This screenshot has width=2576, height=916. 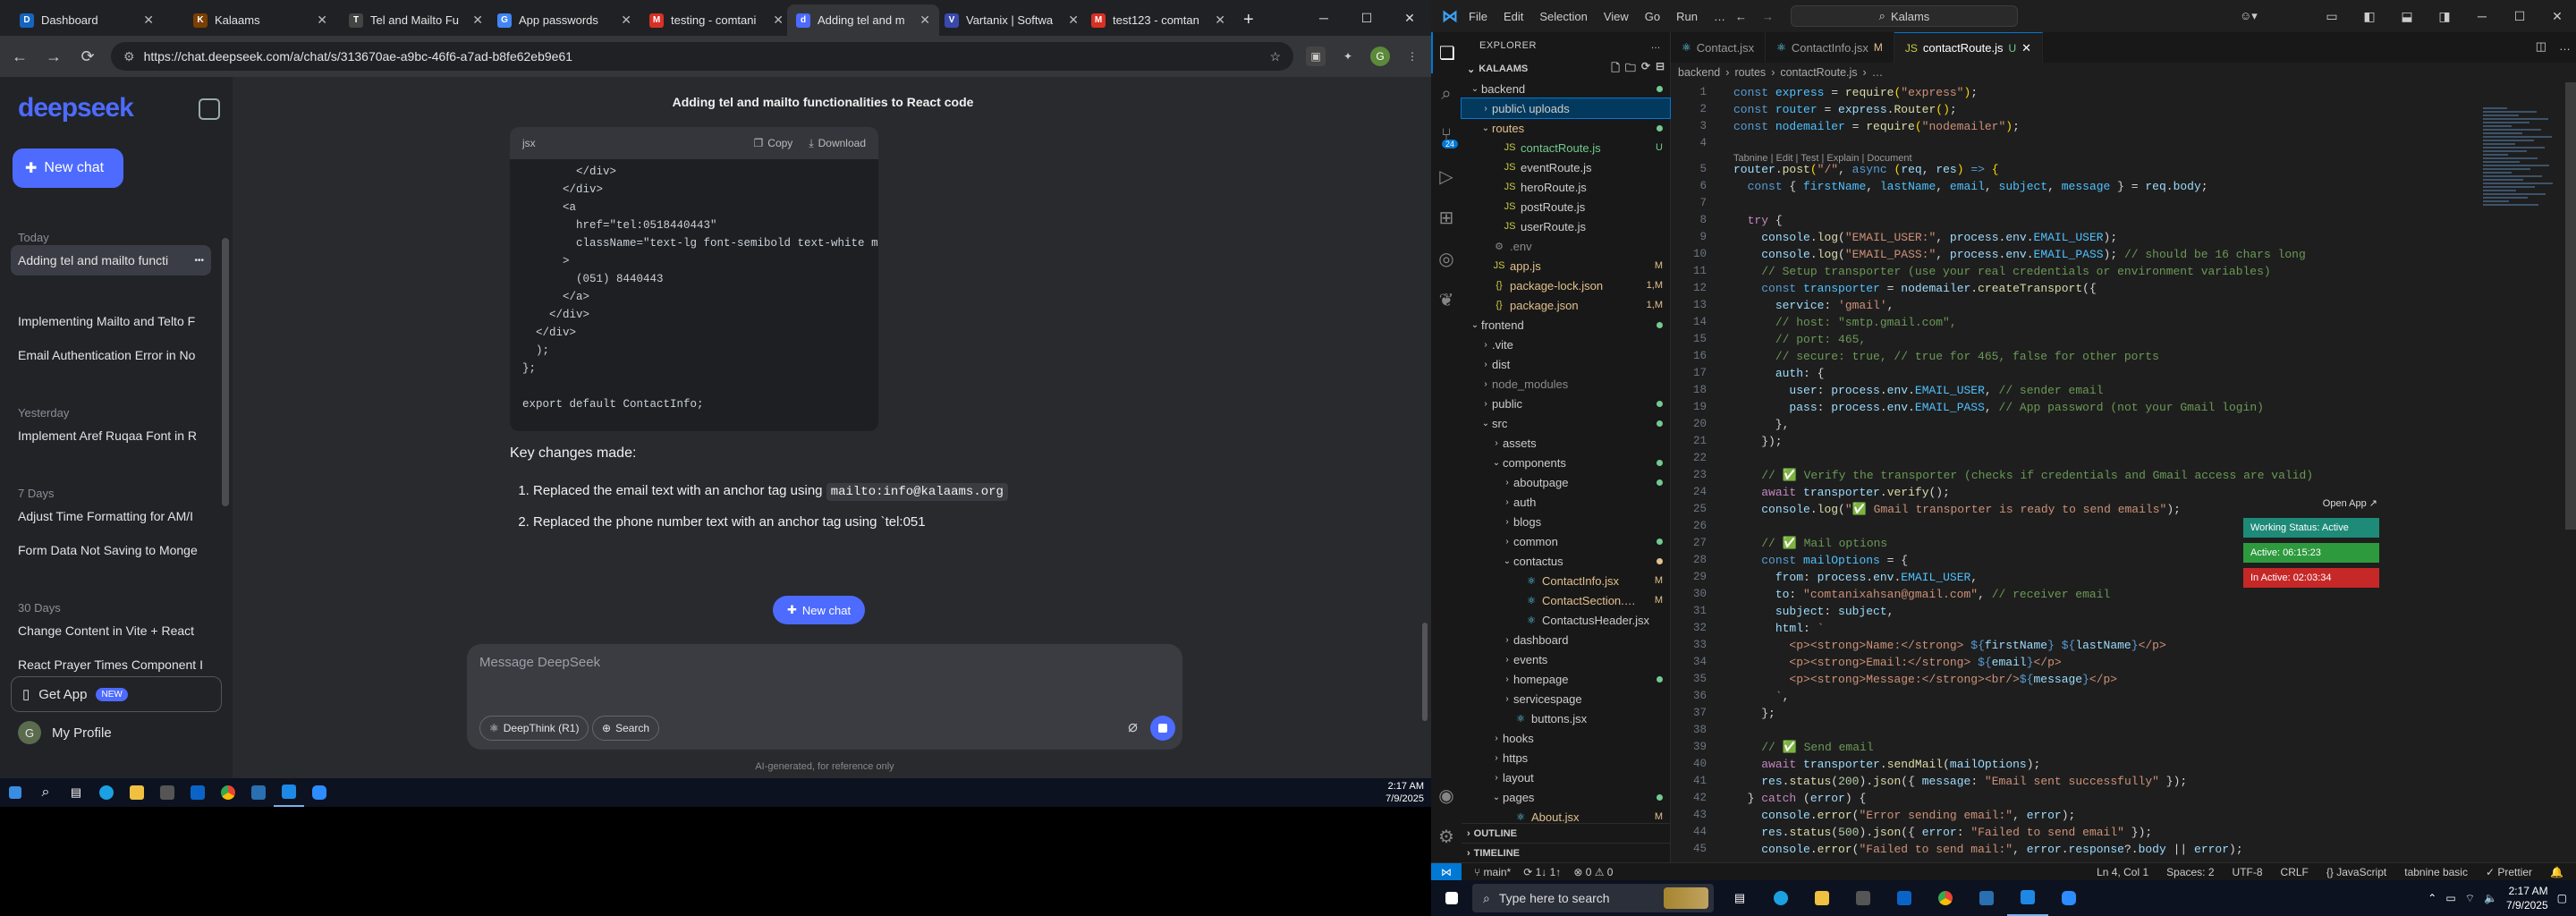 I want to click on tree-folder: ⌄ contactus, so click(x=1566, y=561).